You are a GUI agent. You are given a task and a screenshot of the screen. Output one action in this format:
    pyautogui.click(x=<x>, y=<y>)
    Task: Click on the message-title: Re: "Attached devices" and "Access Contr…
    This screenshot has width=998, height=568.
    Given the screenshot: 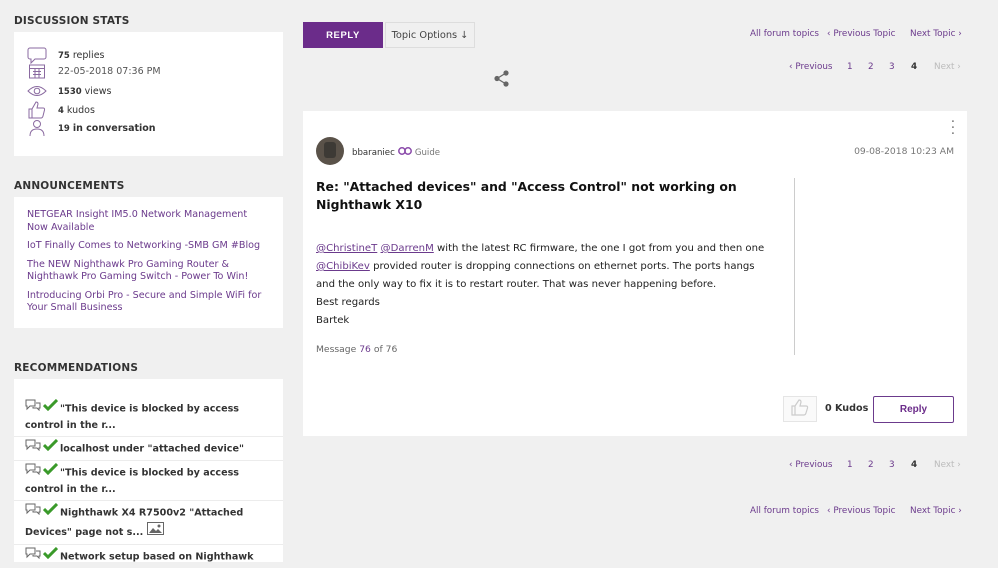 What is the action you would take?
    pyautogui.click(x=526, y=195)
    